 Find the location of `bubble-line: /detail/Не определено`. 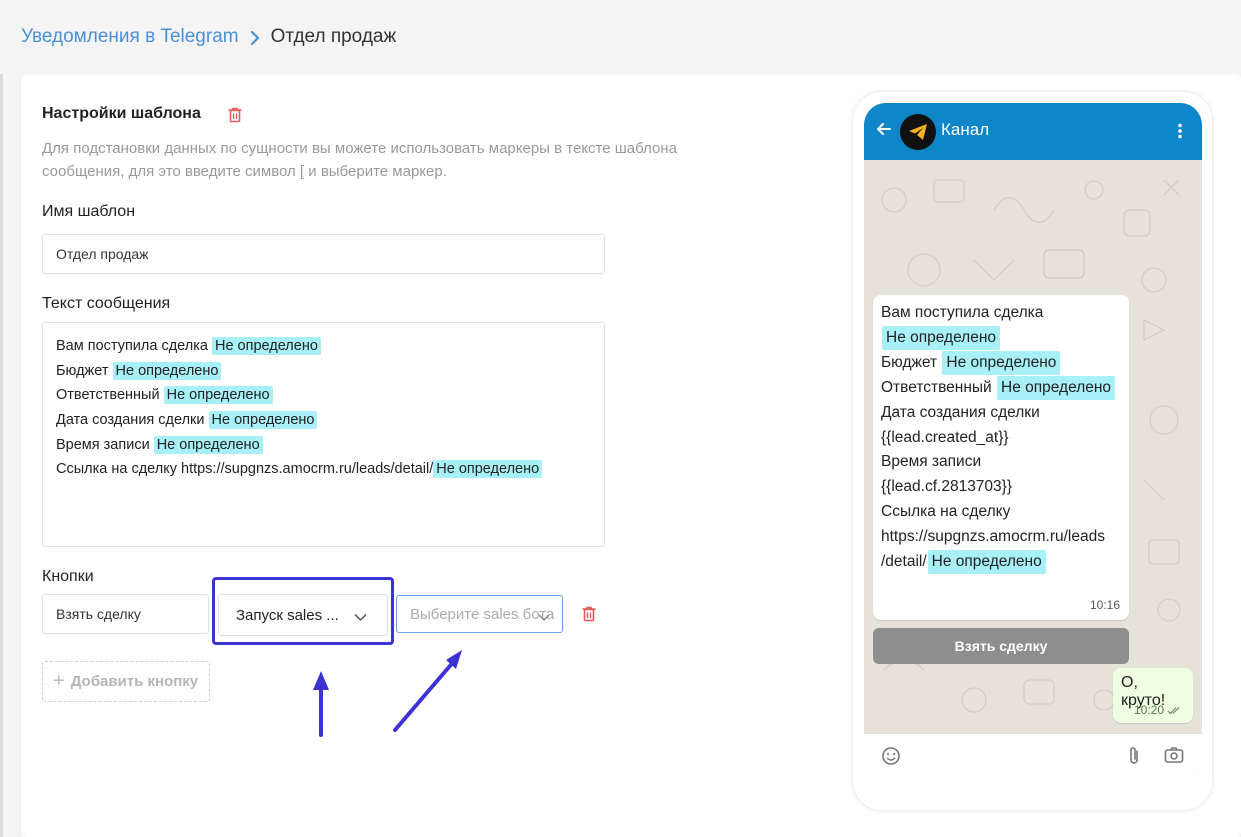

bubble-line: /detail/Не определено is located at coordinates (1001, 562).